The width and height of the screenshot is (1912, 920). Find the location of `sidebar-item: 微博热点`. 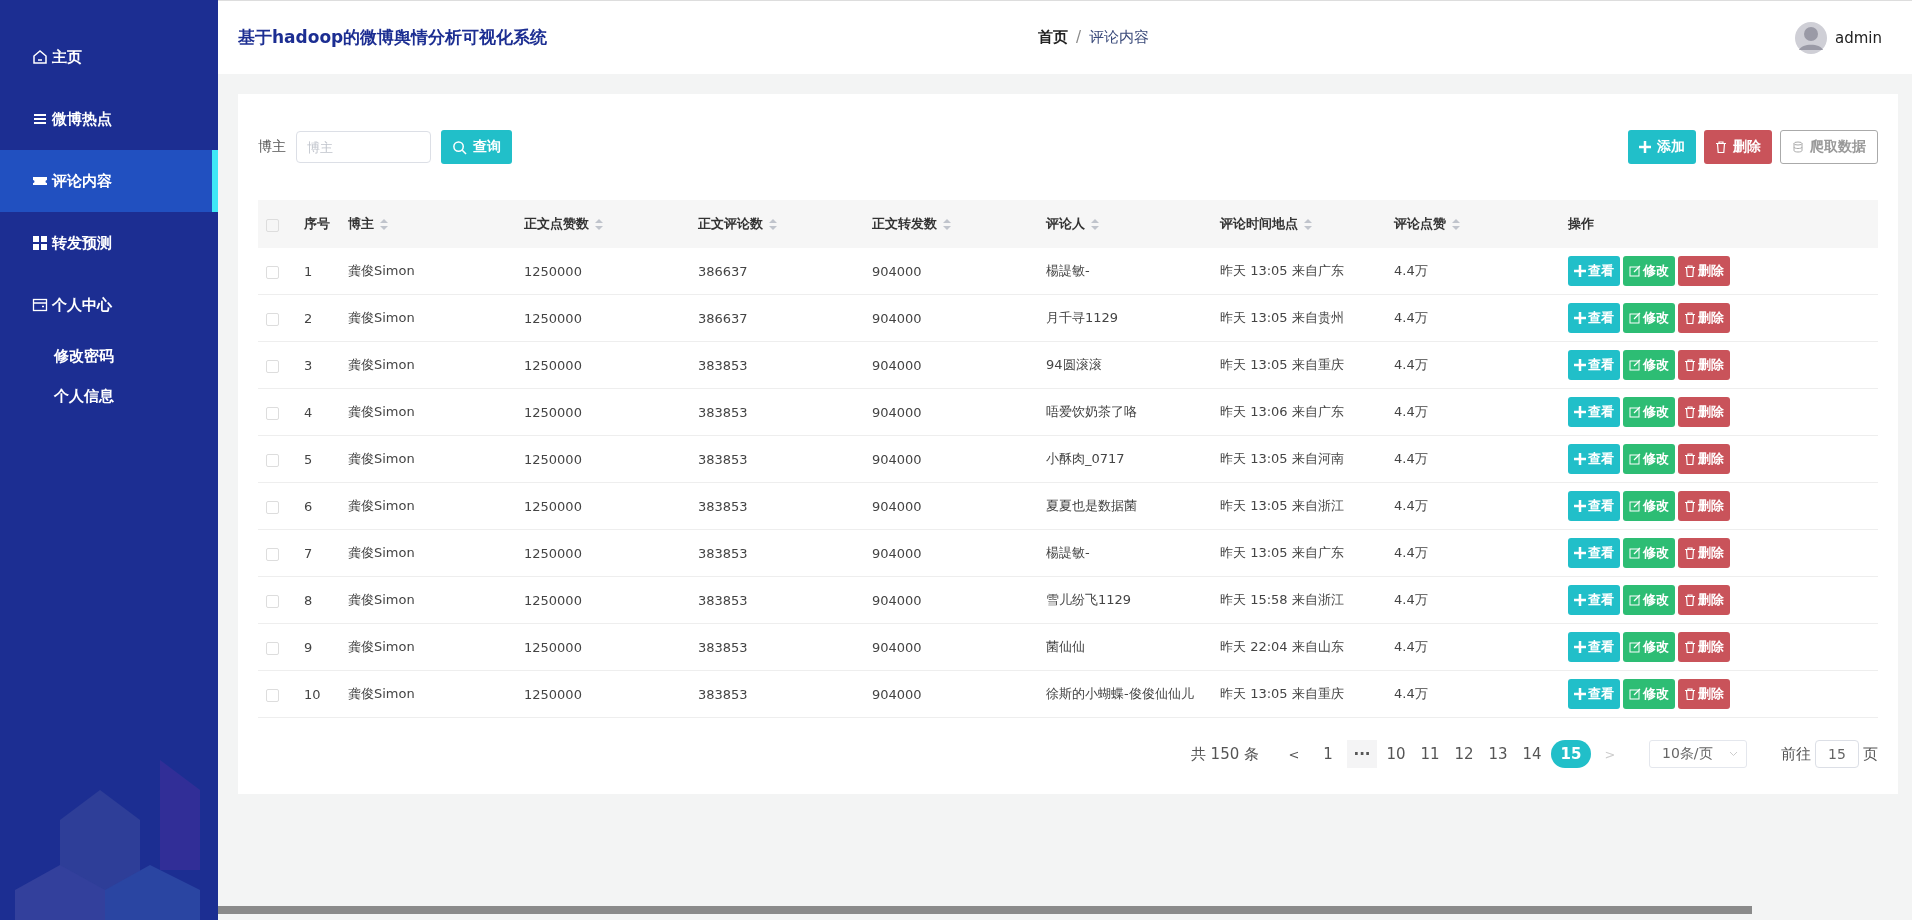

sidebar-item: 微博热点 is located at coordinates (109, 119).